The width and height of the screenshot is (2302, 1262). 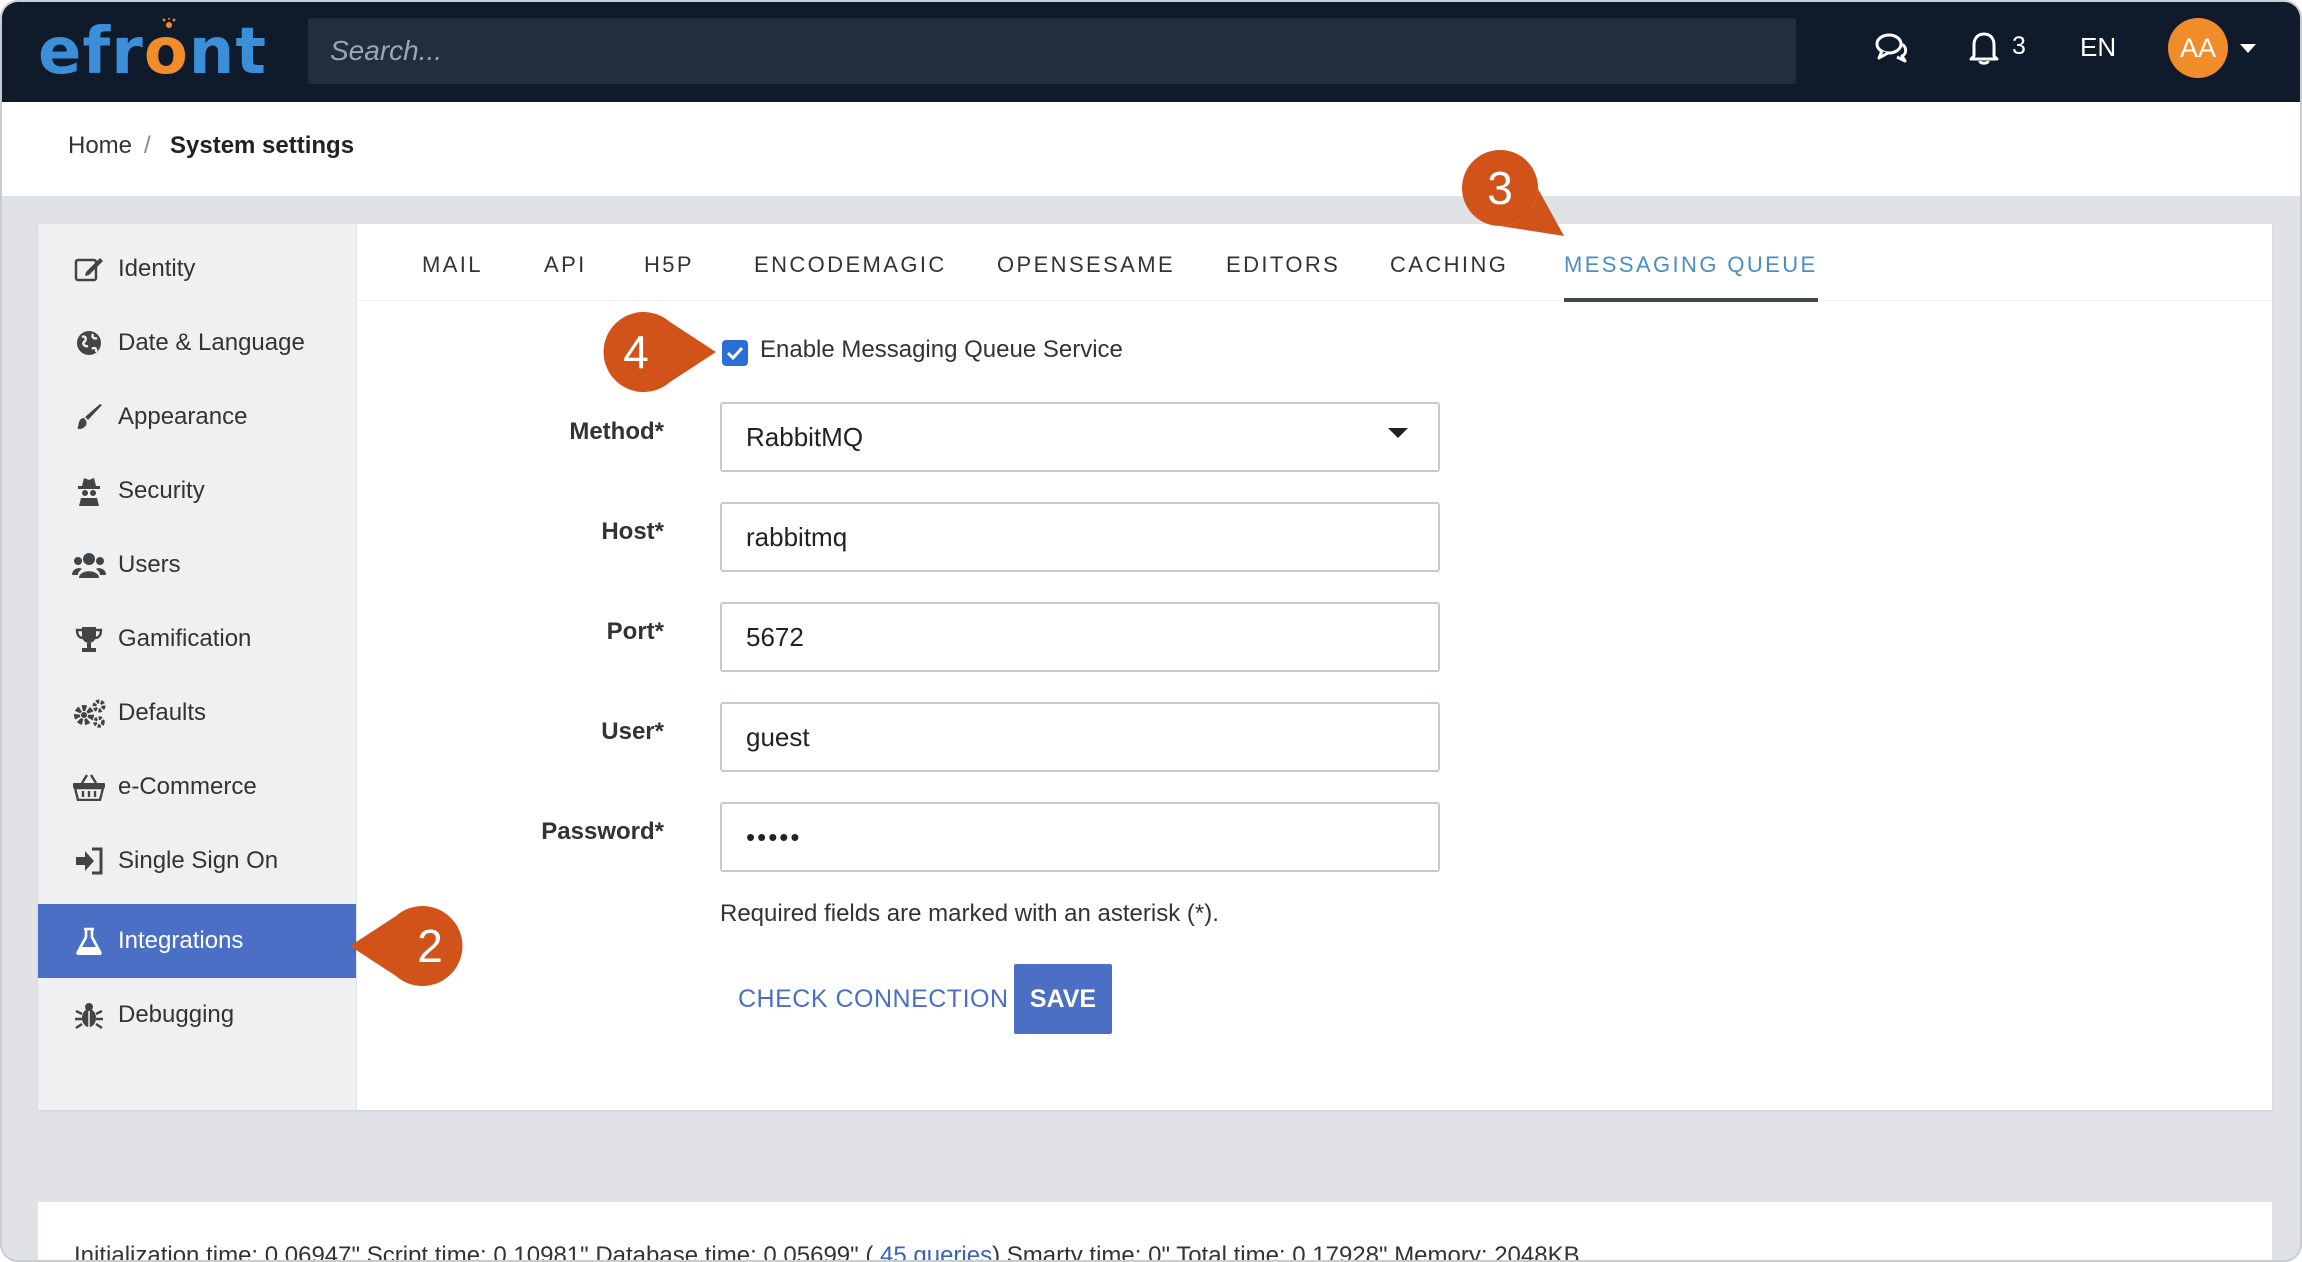 What do you see at coordinates (197, 269) in the screenshot?
I see `sidebar-item-identity: Identity` at bounding box center [197, 269].